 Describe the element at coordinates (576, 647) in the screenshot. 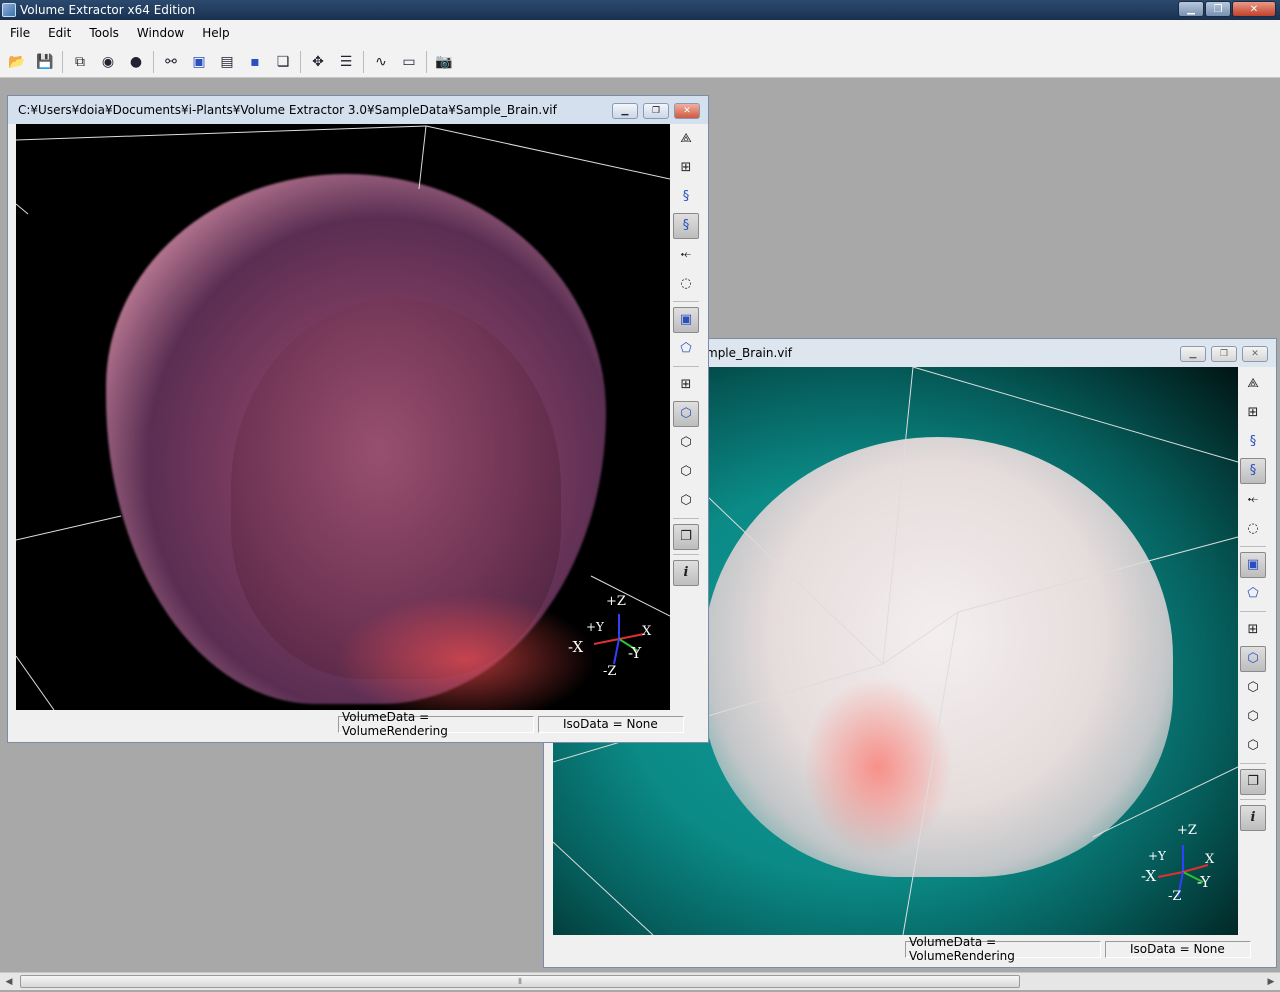

I see `axis-label-nx: -X` at that location.